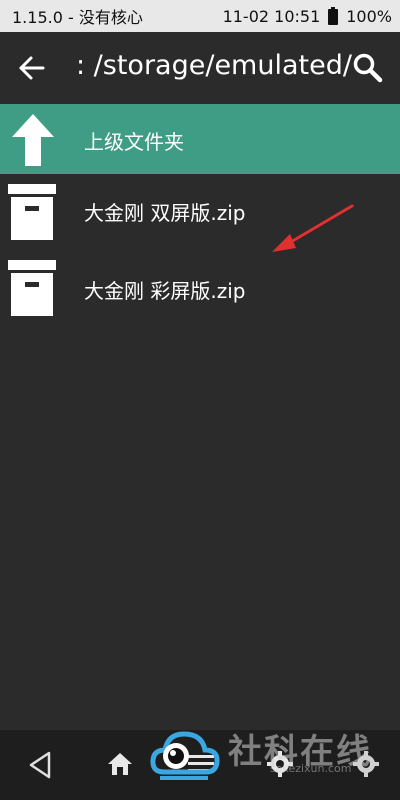 Image resolution: width=400 pixels, height=800 pixels. What do you see at coordinates (134, 142) in the screenshot?
I see `parent-folder-label: 上级文件夹` at bounding box center [134, 142].